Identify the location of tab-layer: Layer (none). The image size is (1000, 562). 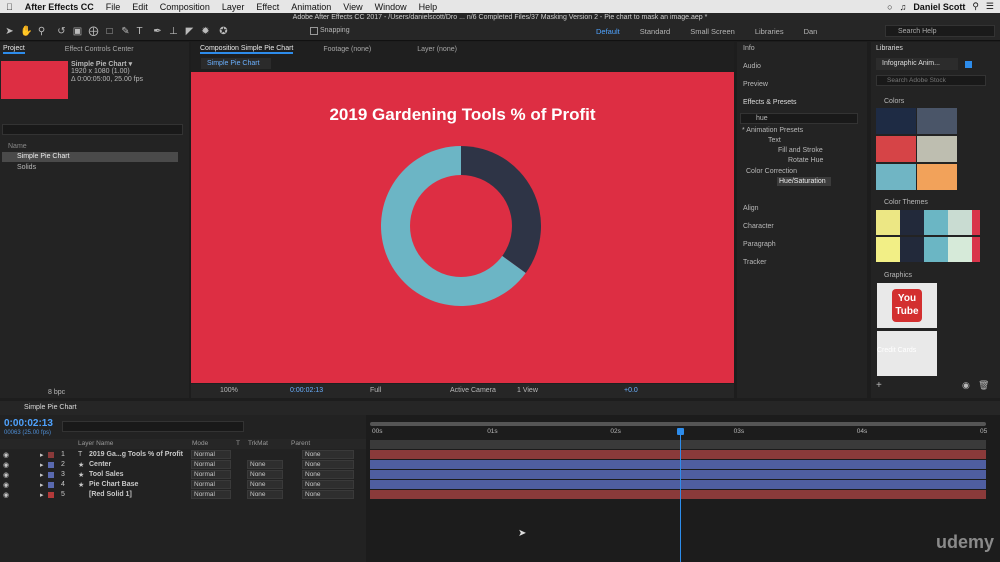
(437, 49).